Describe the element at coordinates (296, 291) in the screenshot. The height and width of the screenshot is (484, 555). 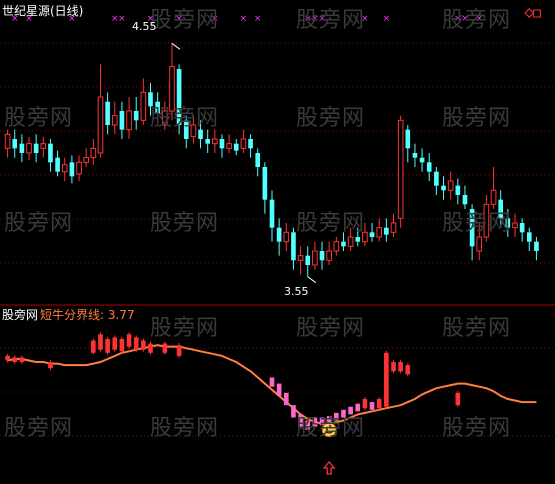
I see `low-price-label: 3.55` at that location.